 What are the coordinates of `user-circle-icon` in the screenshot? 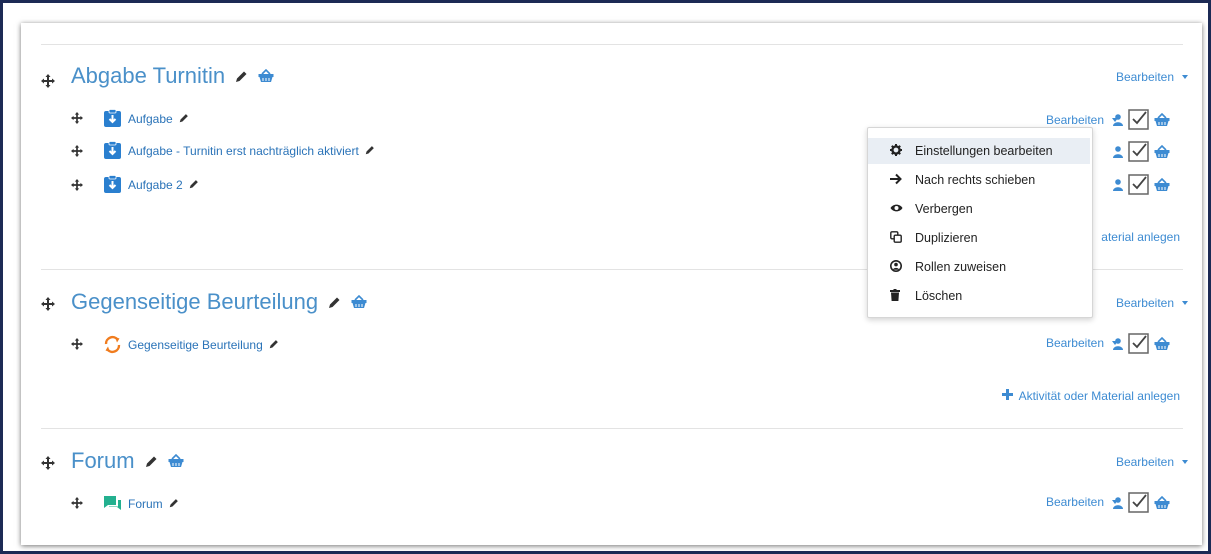 It's located at (897, 267).